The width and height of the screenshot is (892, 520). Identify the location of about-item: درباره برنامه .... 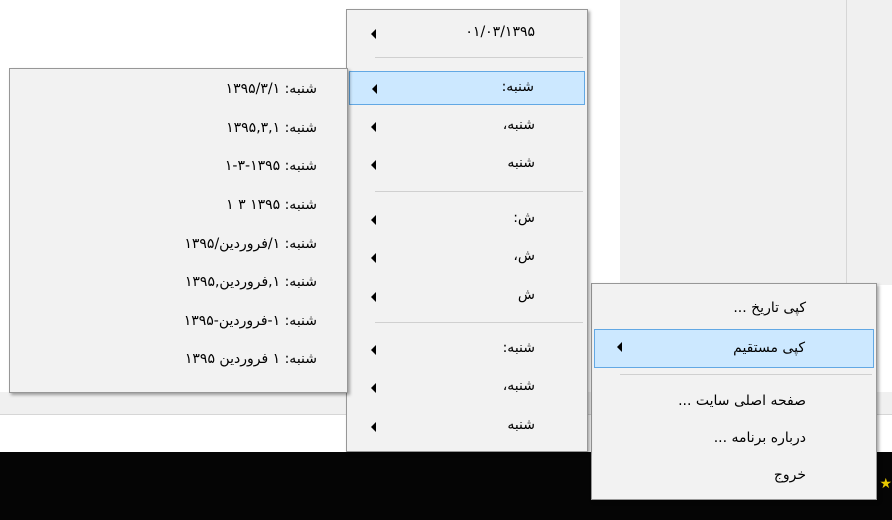
(734, 439).